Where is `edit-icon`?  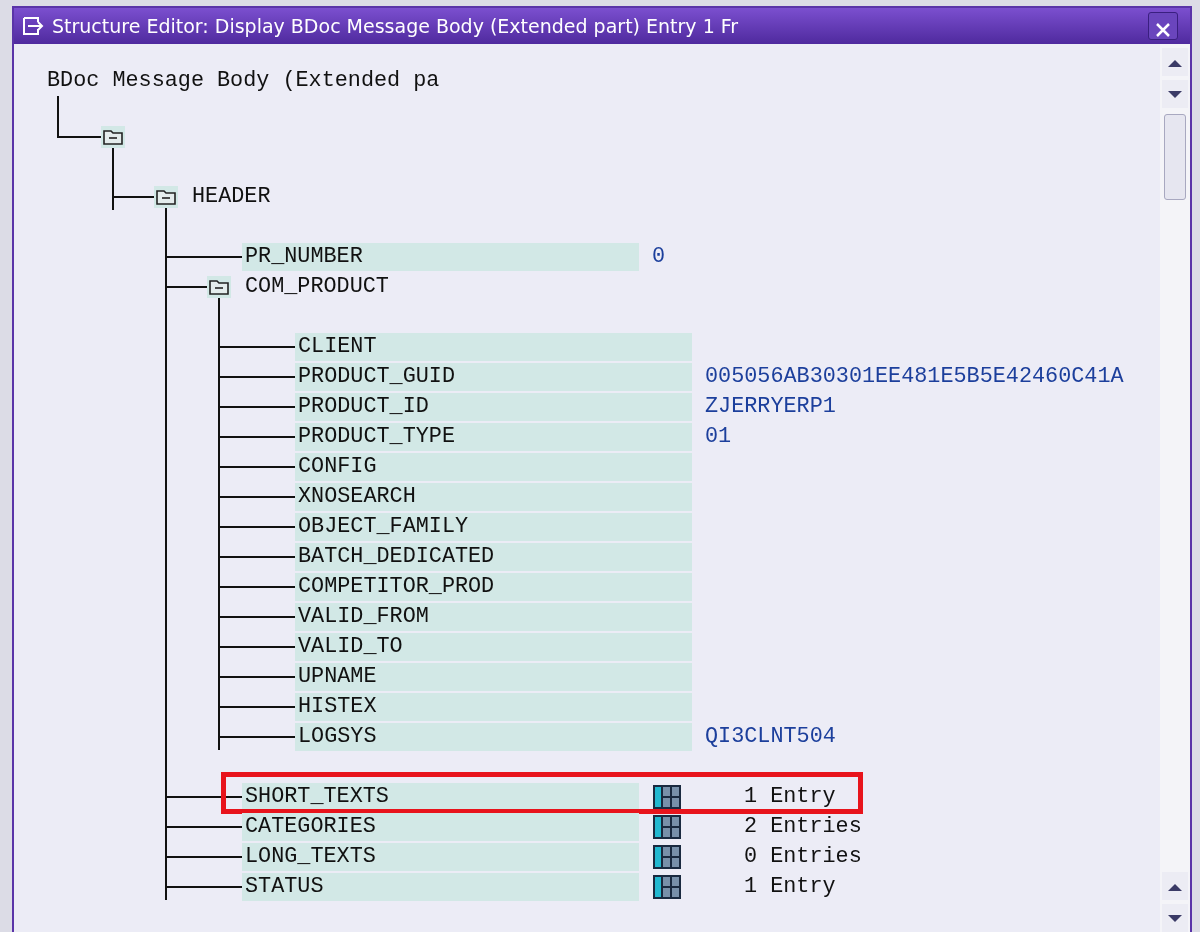 edit-icon is located at coordinates (33, 26).